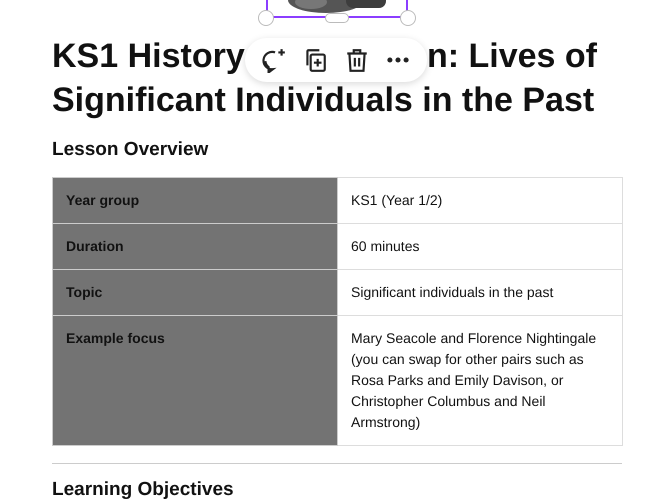  I want to click on table-cell: Significant individuals in the past, so click(480, 293).